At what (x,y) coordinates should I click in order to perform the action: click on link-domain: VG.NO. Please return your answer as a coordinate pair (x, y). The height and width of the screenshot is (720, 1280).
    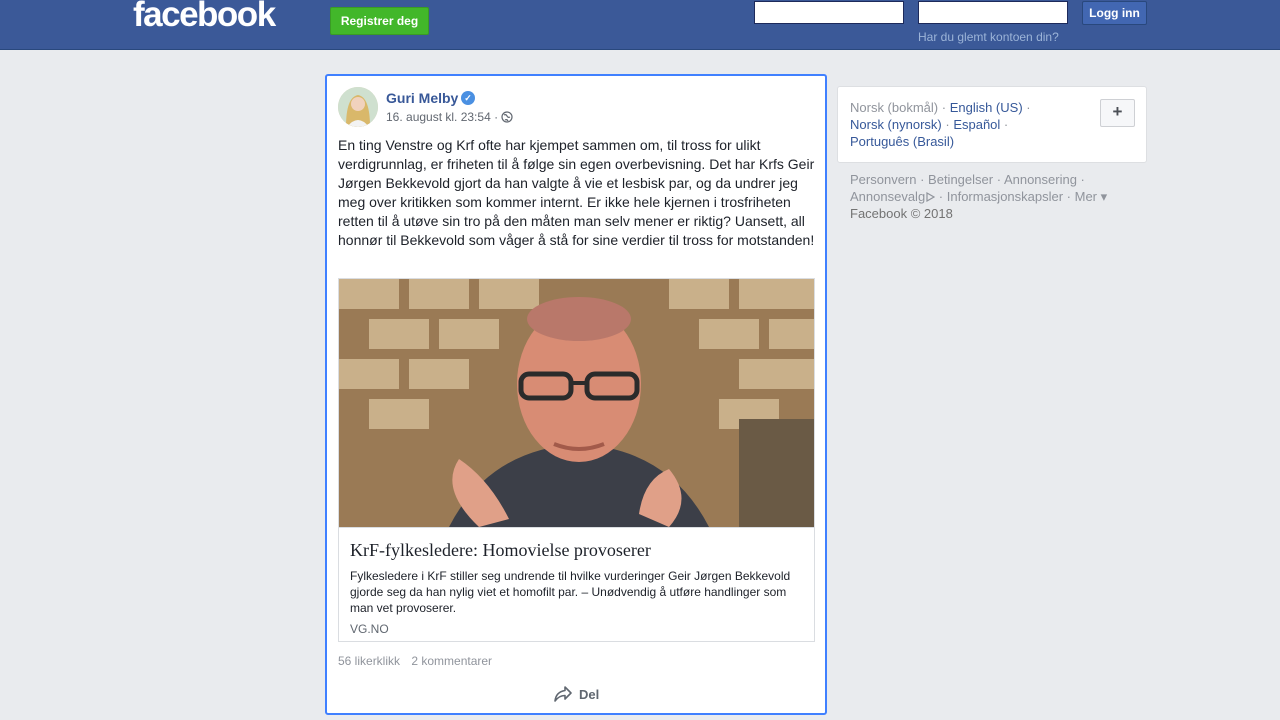
    Looking at the image, I should click on (369, 629).